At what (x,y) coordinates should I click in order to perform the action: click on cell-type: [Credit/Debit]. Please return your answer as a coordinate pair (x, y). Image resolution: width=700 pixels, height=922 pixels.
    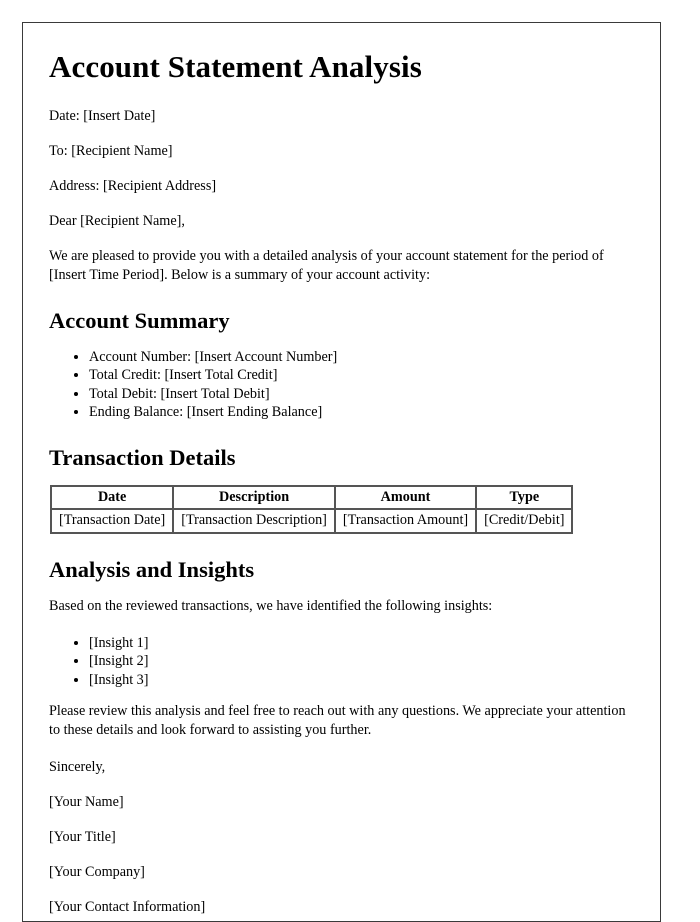
    Looking at the image, I should click on (524, 521).